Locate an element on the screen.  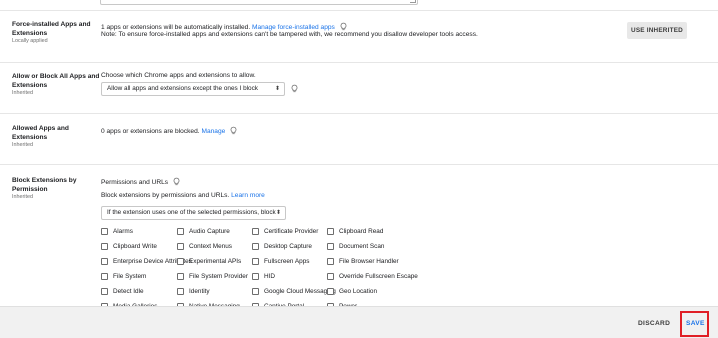
block-permission-label: Block Extensions by Permission Inherited is located at coordinates (56, 189).